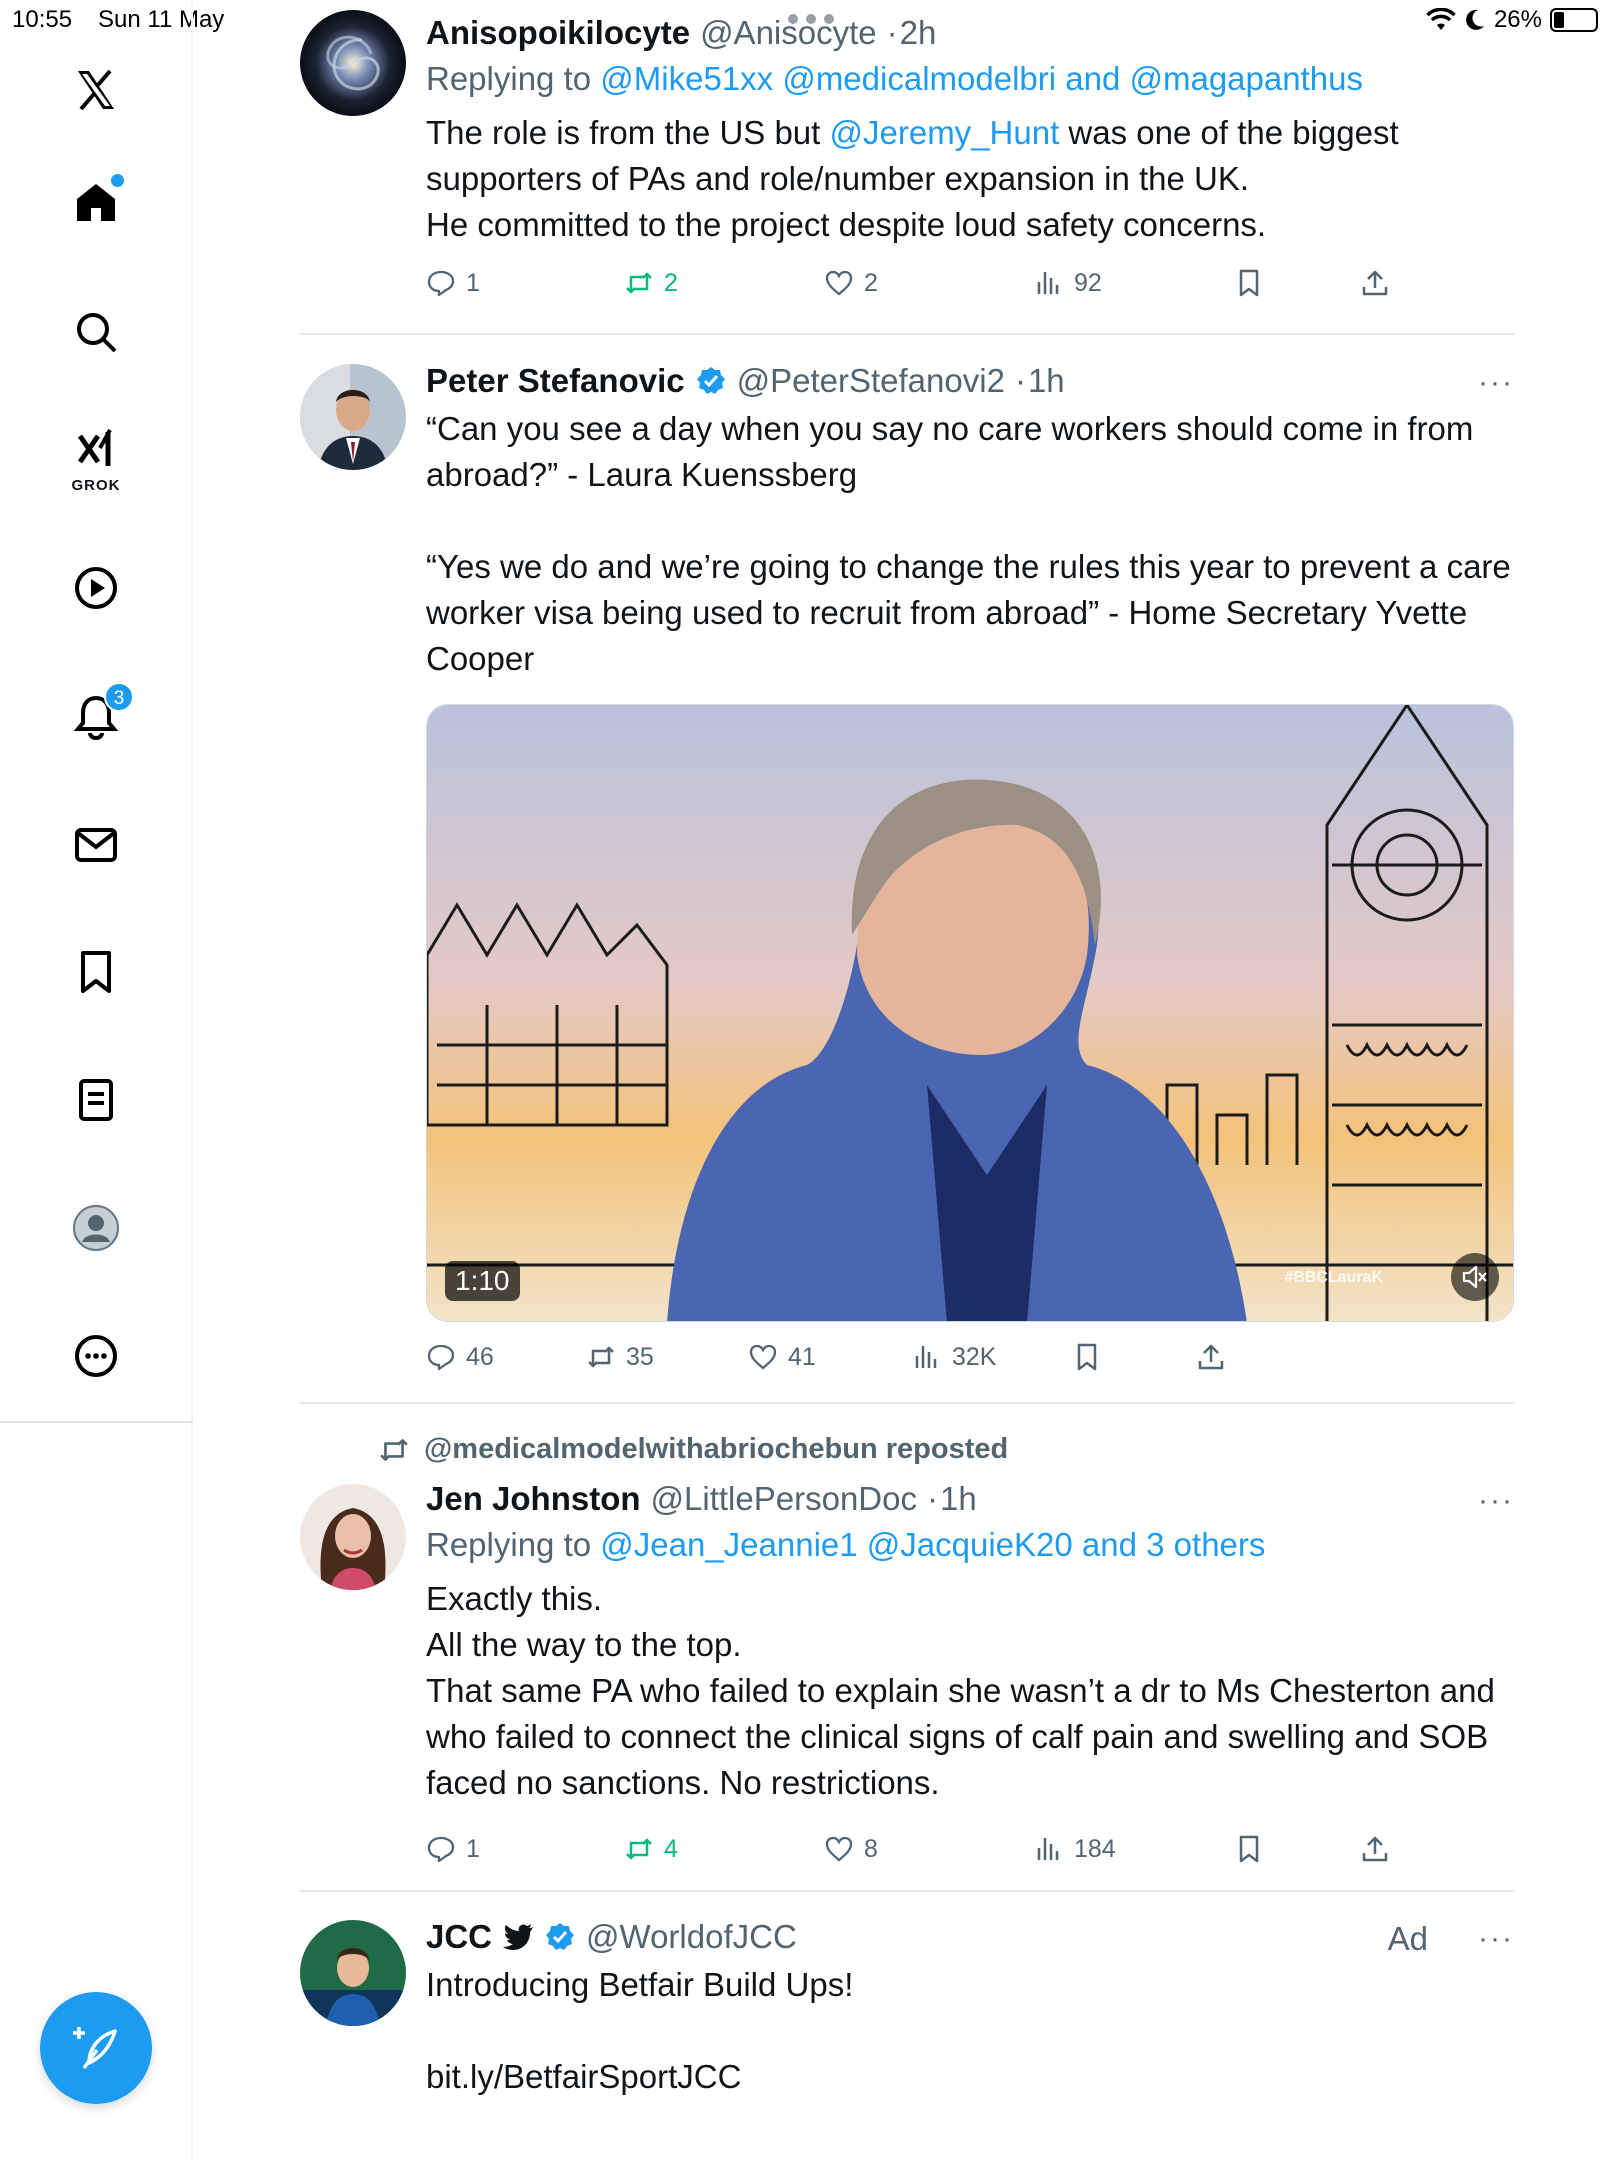  I want to click on tweet-actions: 1 2 2 92, so click(970, 288).